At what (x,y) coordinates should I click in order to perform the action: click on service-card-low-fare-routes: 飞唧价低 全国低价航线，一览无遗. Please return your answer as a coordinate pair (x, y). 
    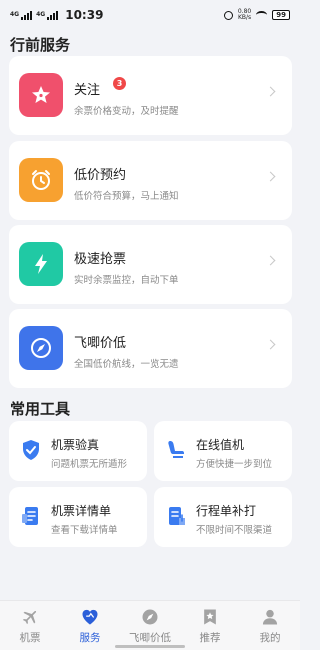
    Looking at the image, I should click on (150, 348).